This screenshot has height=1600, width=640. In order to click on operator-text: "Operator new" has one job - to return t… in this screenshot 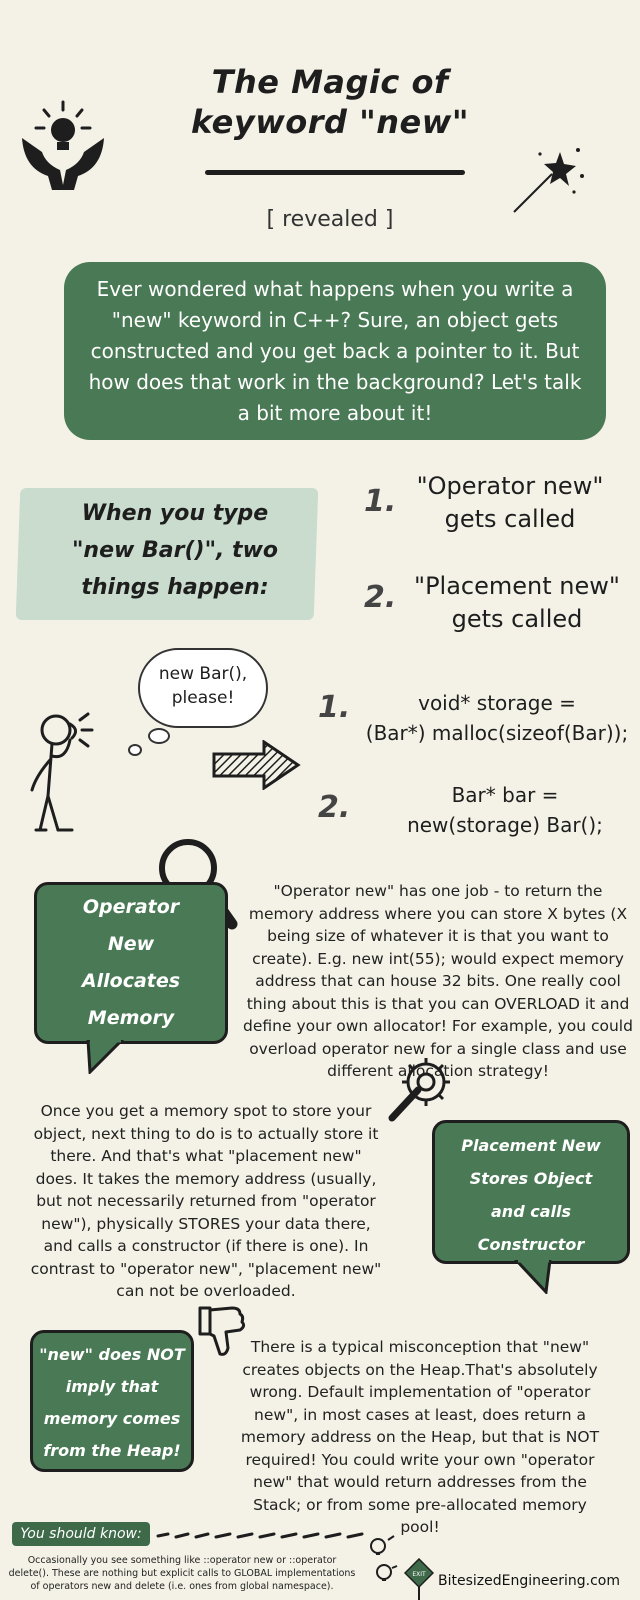, I will do `click(438, 981)`.